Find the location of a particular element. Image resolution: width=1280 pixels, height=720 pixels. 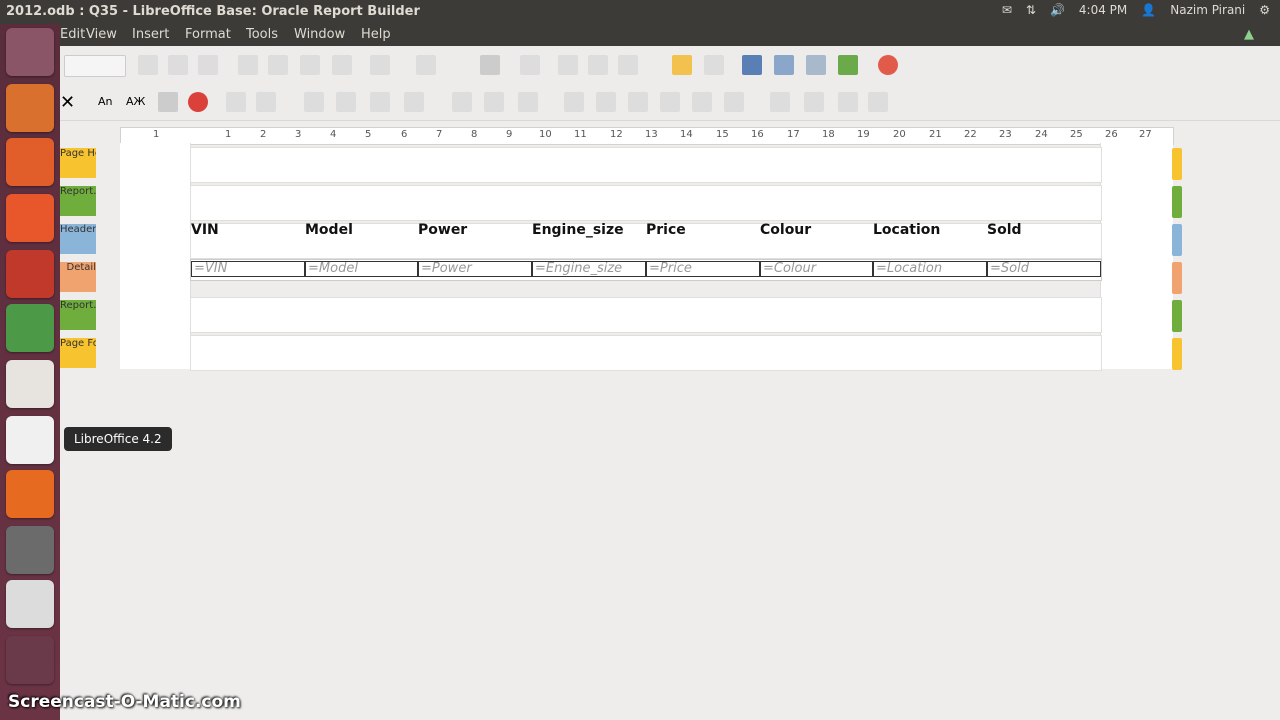

horizontal-line-icon is located at coordinates (236, 102).